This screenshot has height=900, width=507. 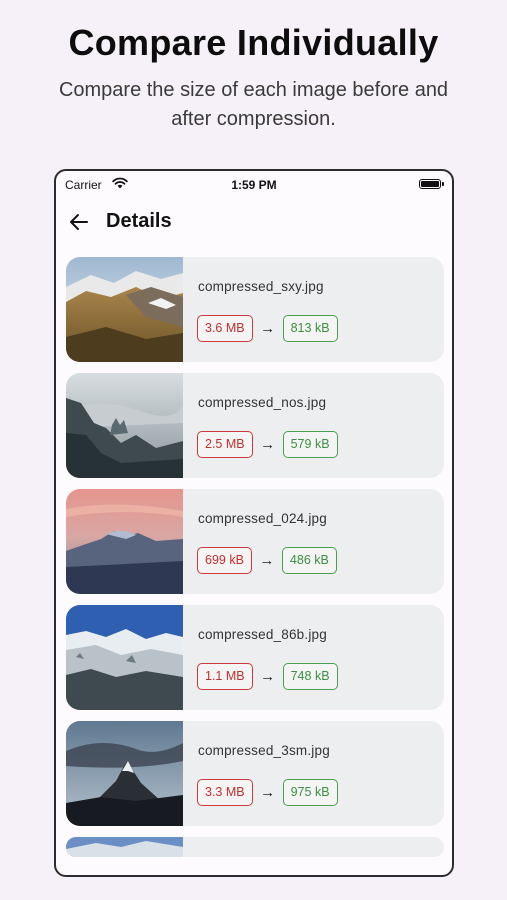 I want to click on page-title: Details, so click(x=139, y=221).